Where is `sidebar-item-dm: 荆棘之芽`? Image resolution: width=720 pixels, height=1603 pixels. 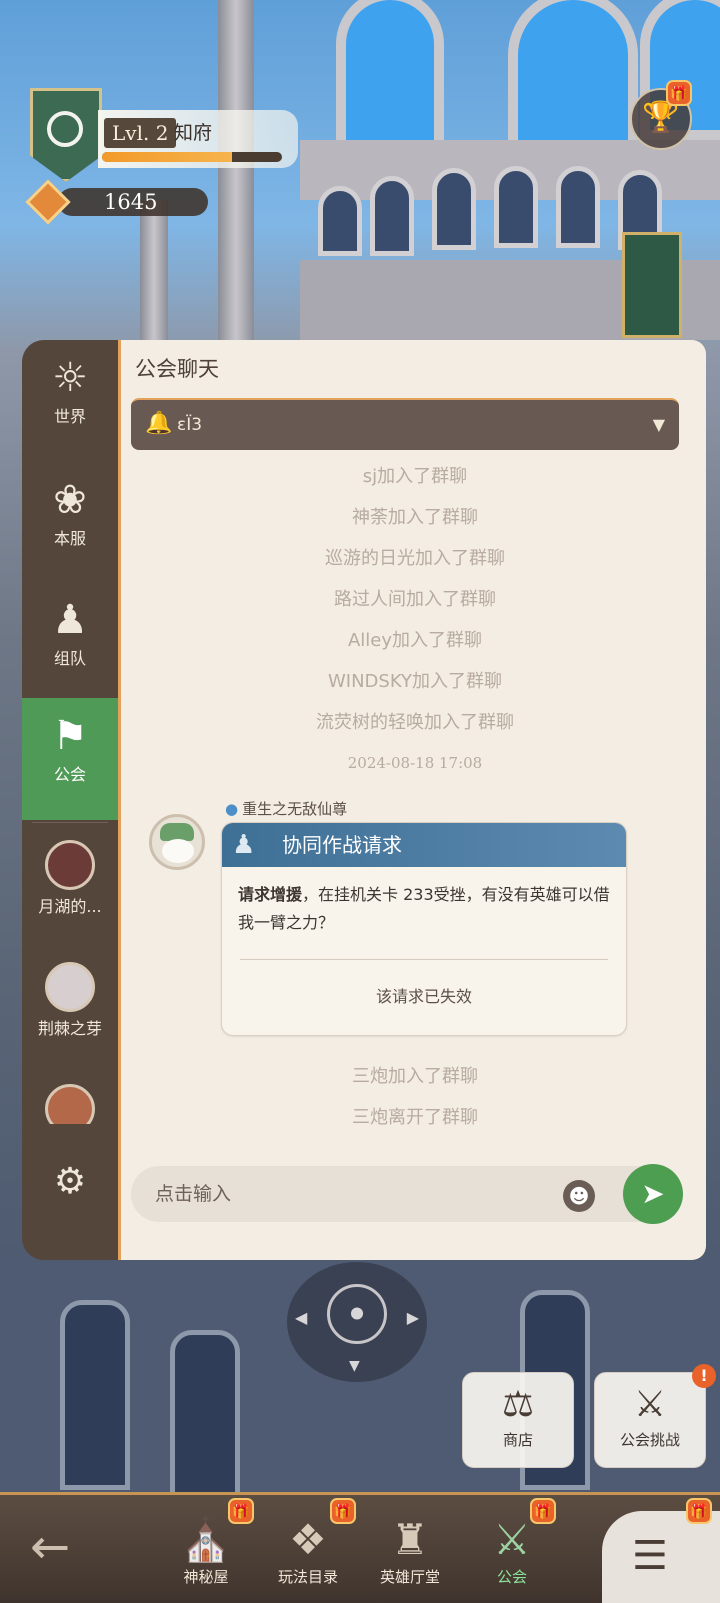 sidebar-item-dm: 荆棘之芽 is located at coordinates (70, 1002).